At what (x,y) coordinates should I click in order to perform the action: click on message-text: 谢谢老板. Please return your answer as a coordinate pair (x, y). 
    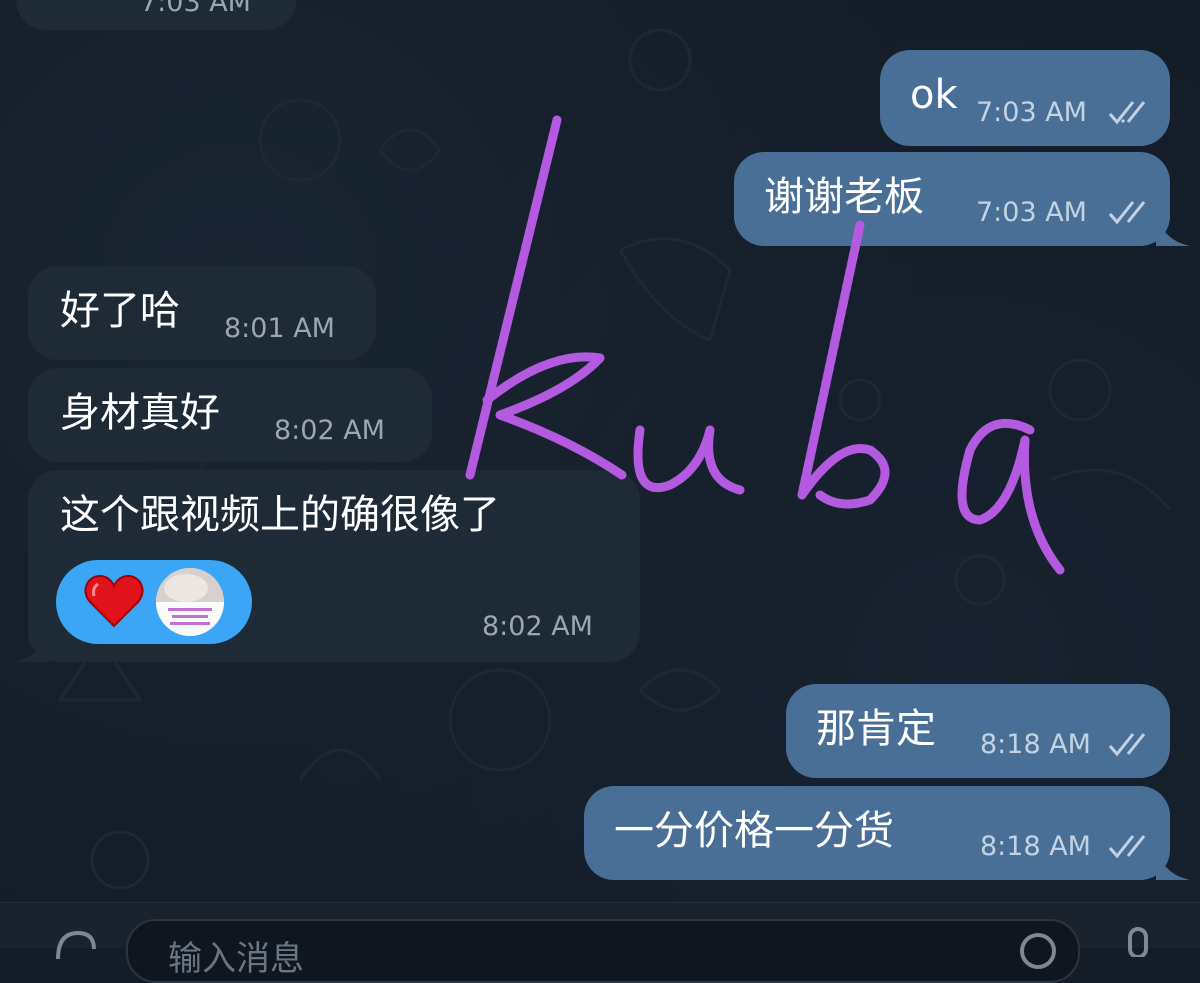
    Looking at the image, I should click on (844, 197).